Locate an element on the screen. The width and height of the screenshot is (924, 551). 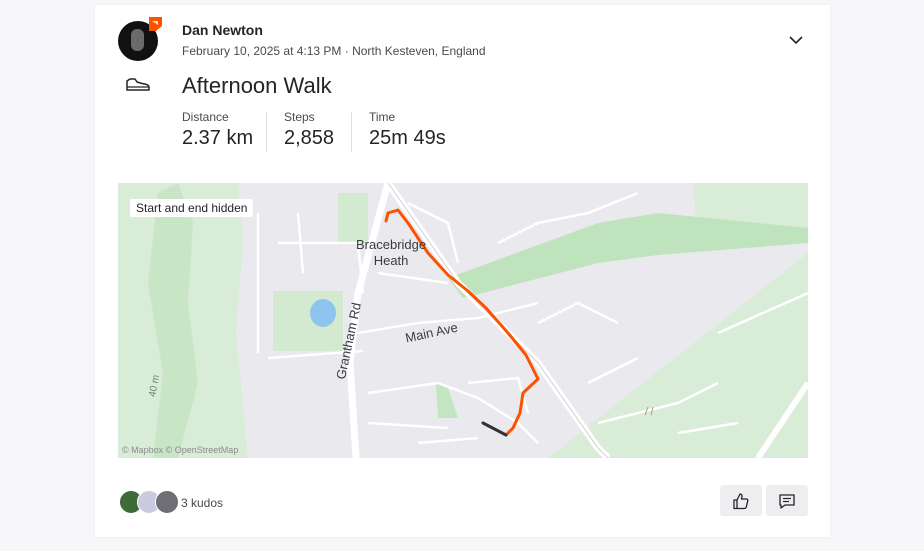
town-label: Bracebridge Heath is located at coordinates (391, 252).